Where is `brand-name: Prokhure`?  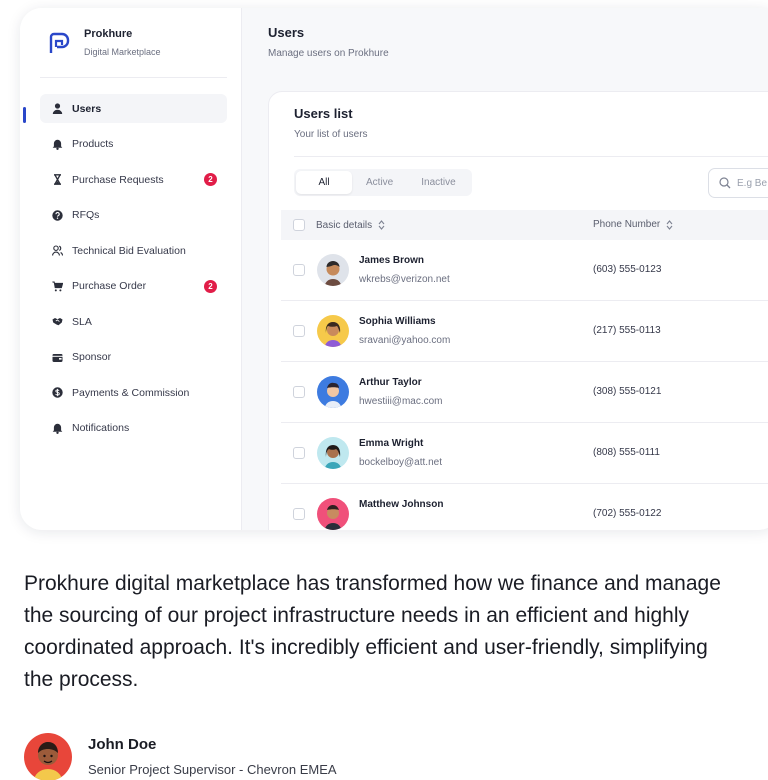
brand-name: Prokhure is located at coordinates (108, 34).